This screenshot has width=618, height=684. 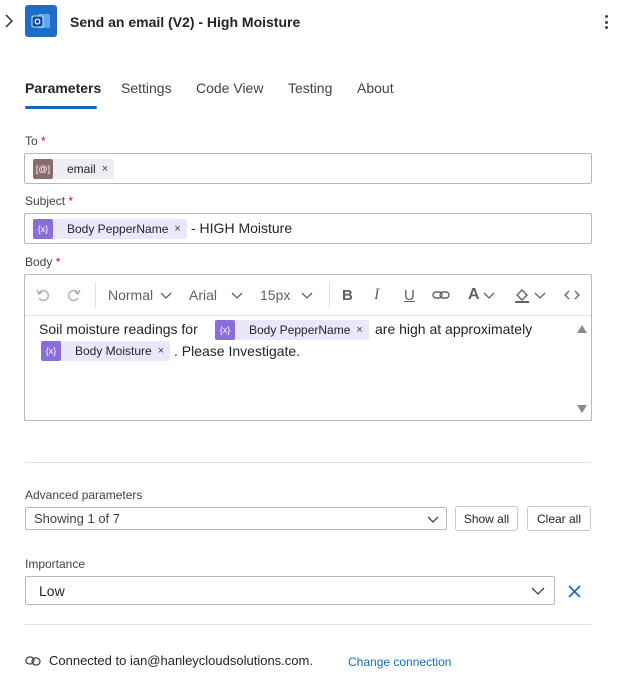 I want to click on active-tab-indicator, so click(x=61, y=107).